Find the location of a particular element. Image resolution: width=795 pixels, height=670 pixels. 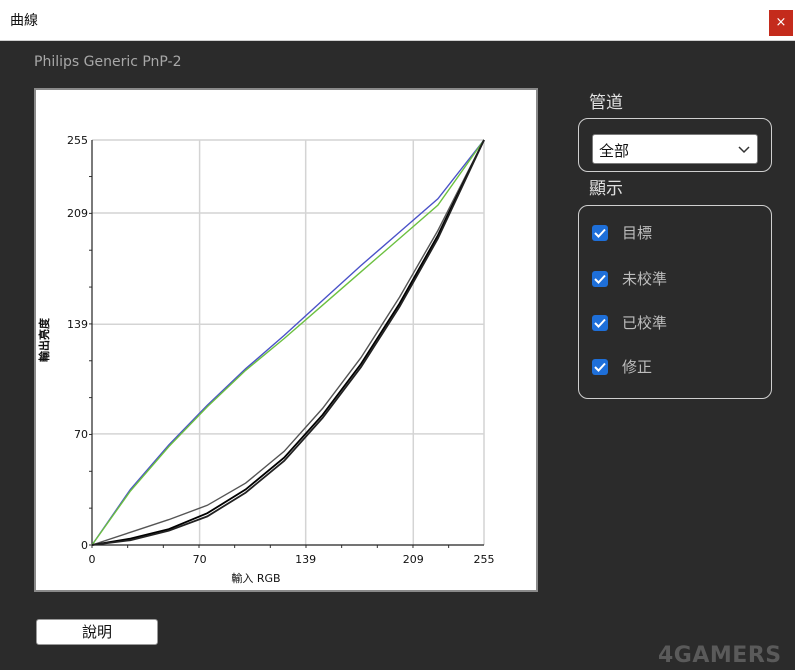

checkbox-calibrated: 已校準 is located at coordinates (672, 323).